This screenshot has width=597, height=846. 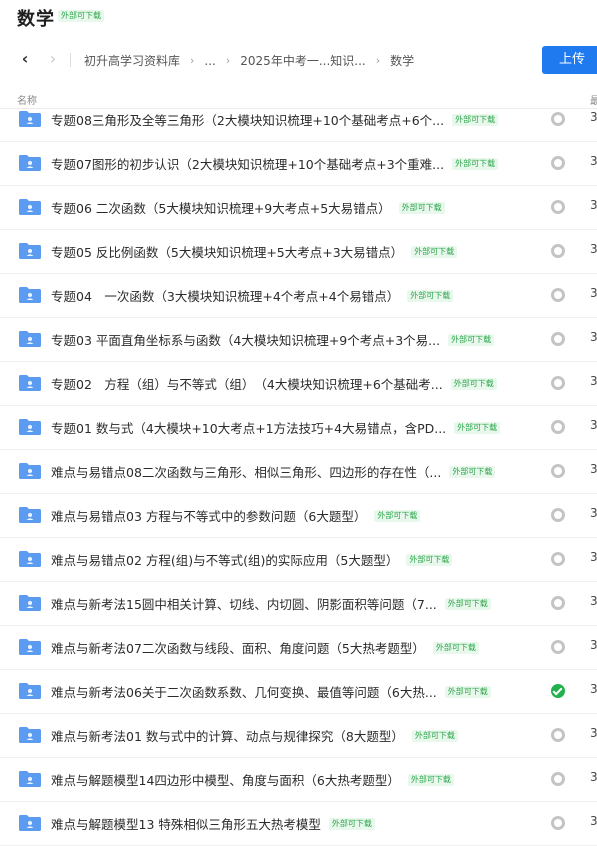 I want to click on folder-name-text: 难点与新考法01 数与式中的计算、动点与规律探究（8大题型）, so click(x=227, y=736).